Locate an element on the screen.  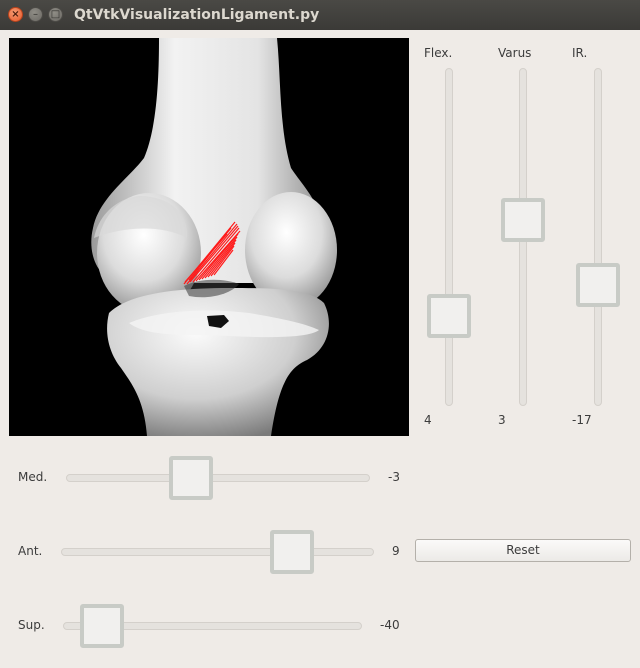
minimize-icon: – is located at coordinates (35, 14).